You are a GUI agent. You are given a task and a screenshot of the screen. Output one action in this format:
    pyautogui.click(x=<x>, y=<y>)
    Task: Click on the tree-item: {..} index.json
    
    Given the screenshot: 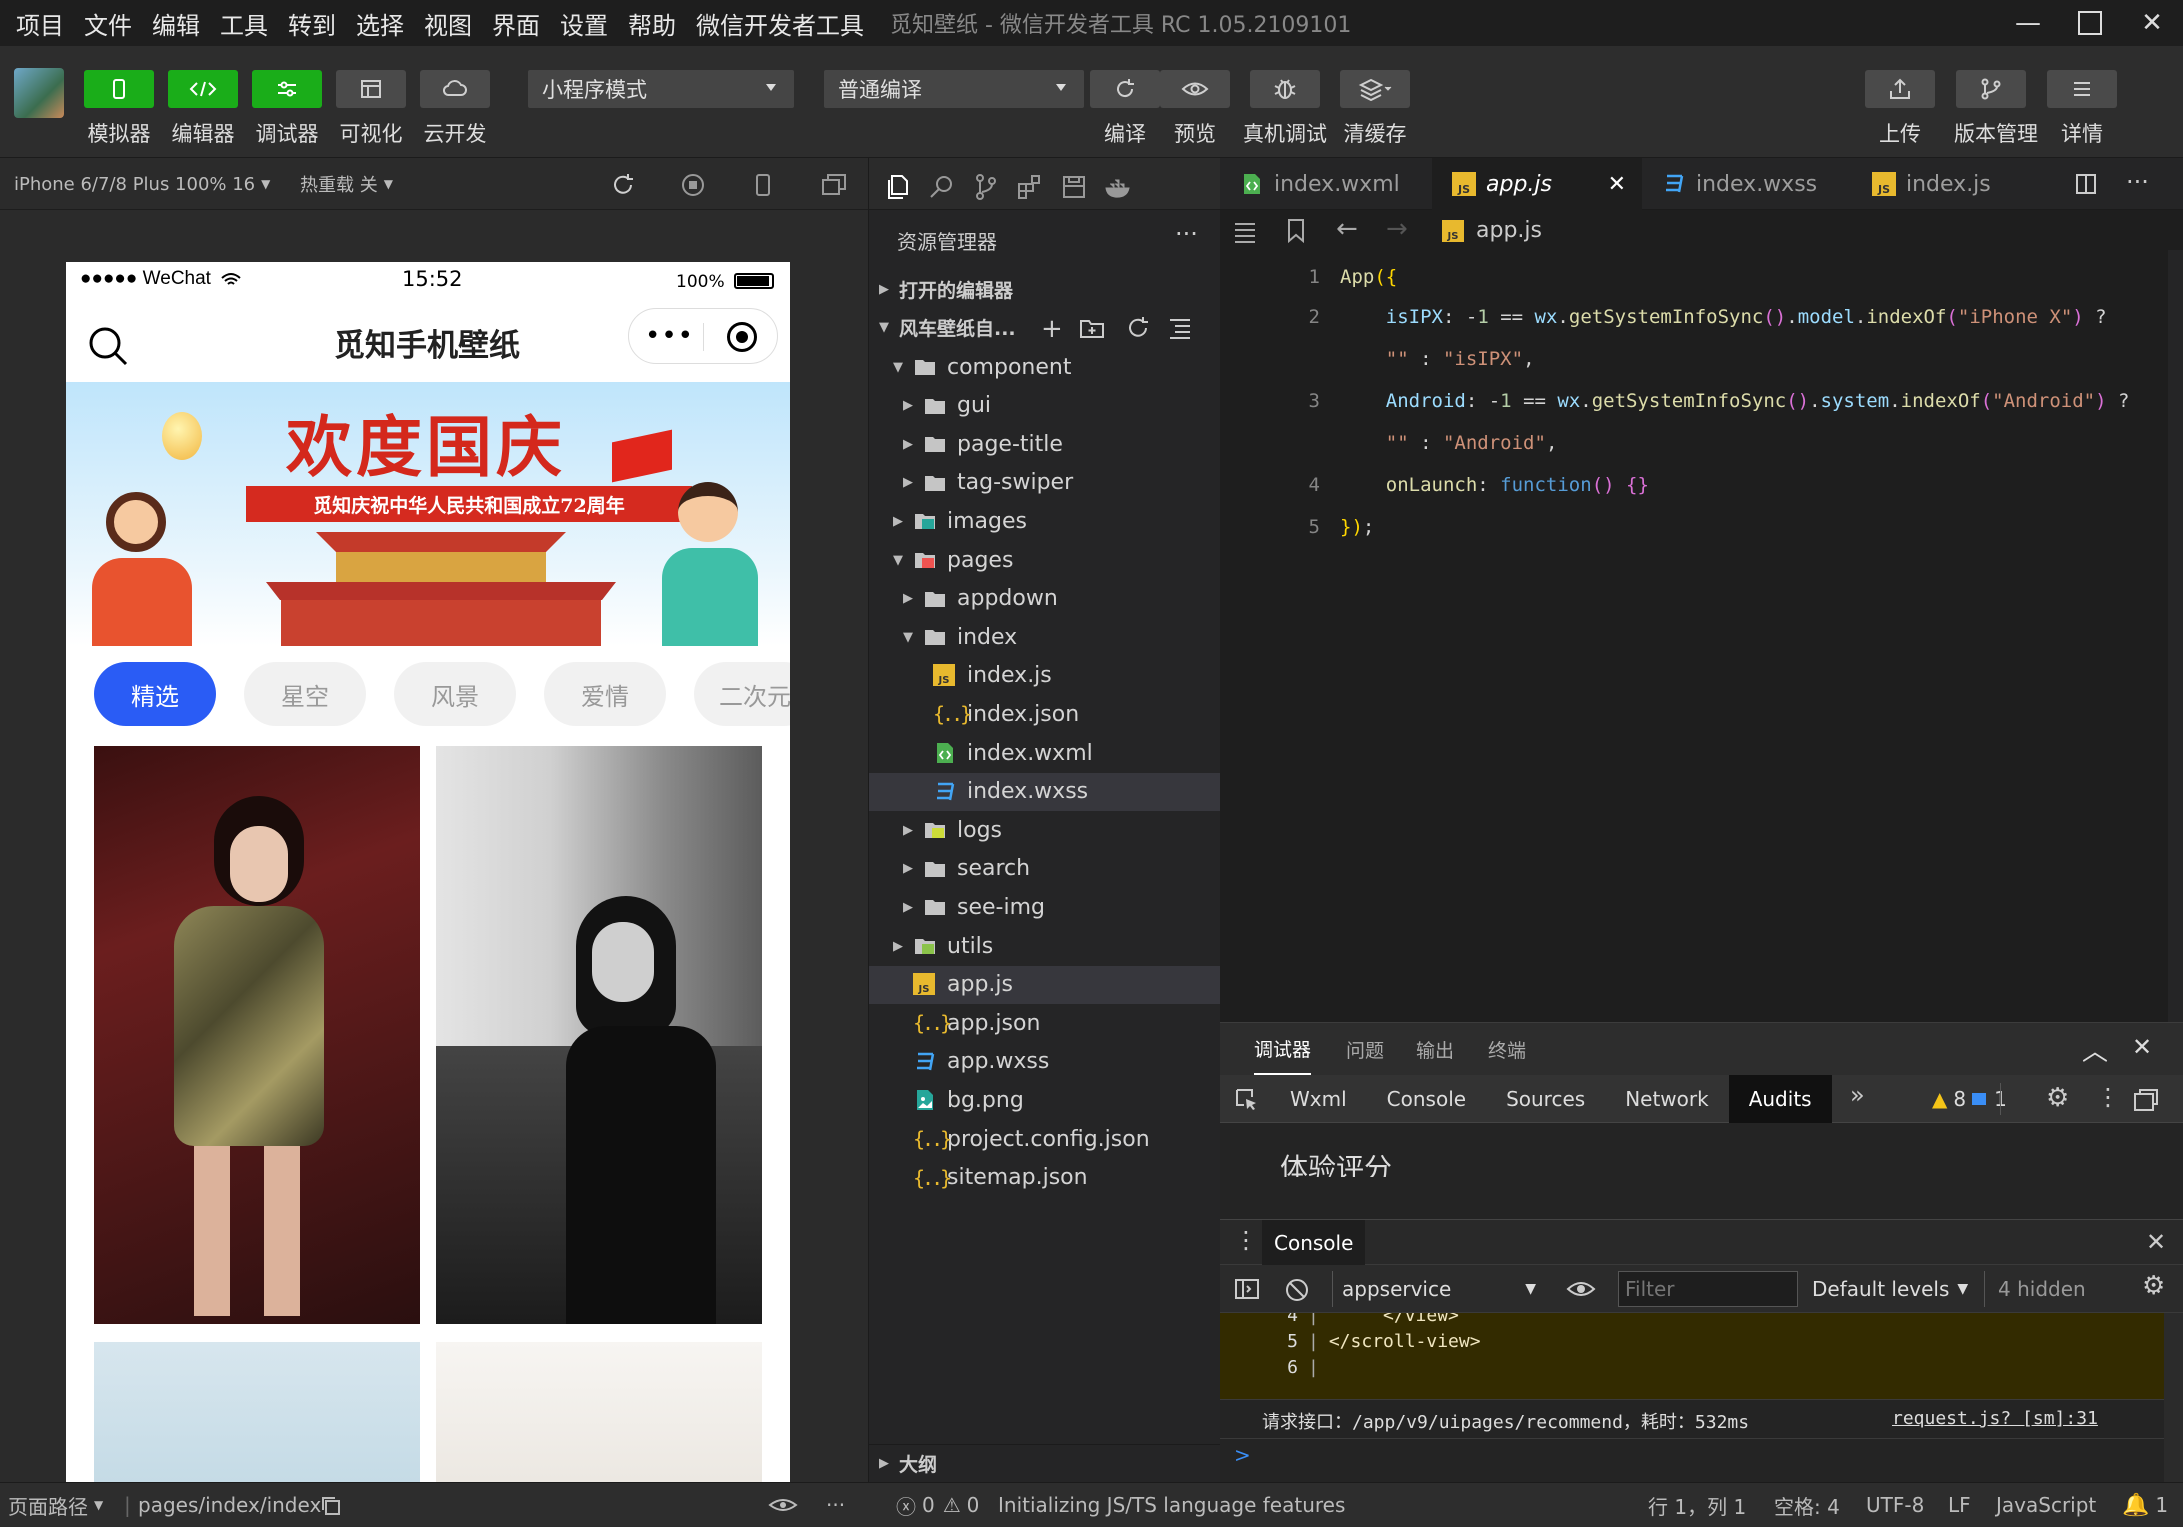 What is the action you would take?
    pyautogui.click(x=1045, y=714)
    